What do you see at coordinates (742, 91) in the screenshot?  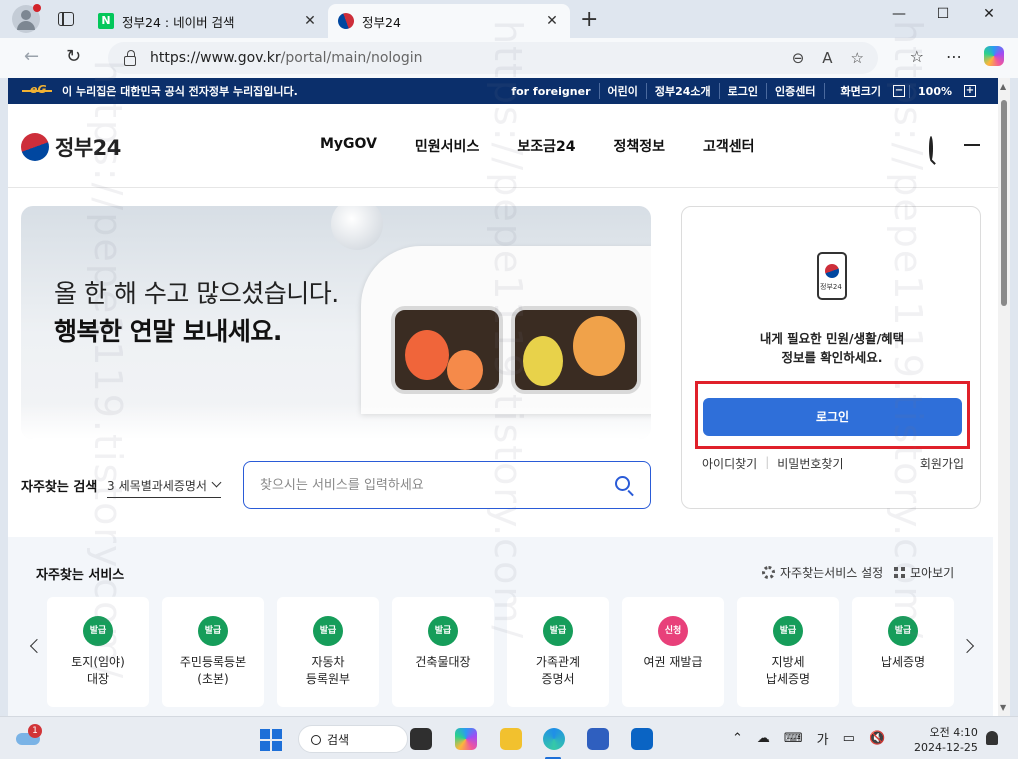 I see `link-login: 로그인` at bounding box center [742, 91].